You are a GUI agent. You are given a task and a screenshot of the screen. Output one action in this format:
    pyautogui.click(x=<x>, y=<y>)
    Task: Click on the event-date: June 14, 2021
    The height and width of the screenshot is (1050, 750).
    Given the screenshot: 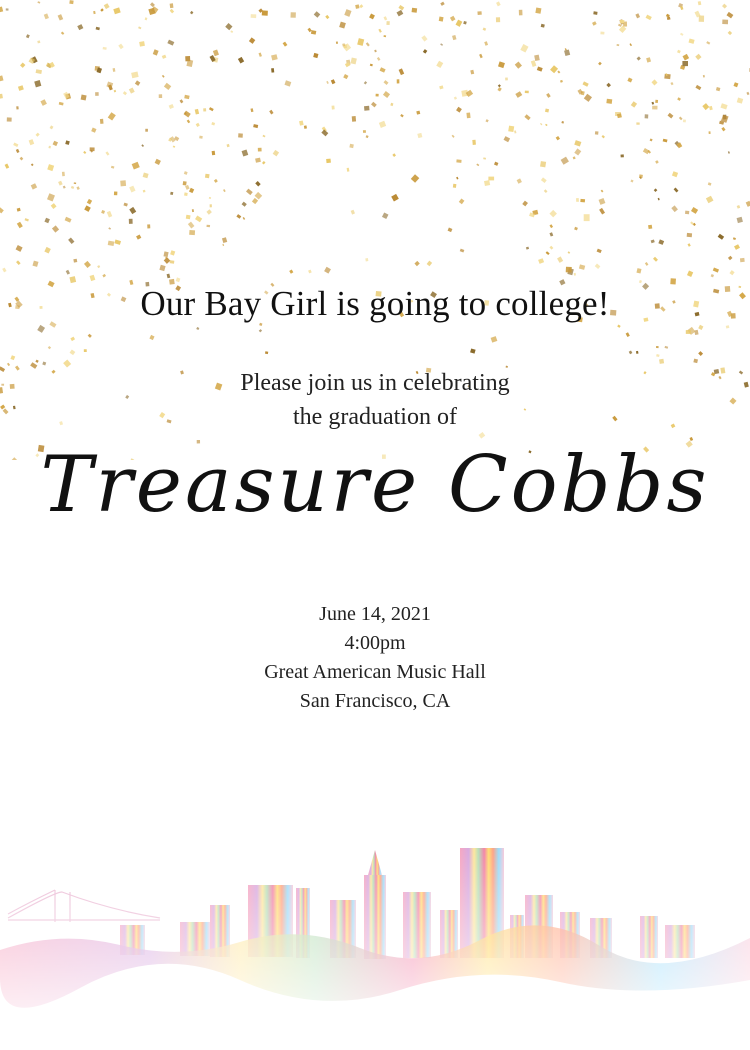 What is the action you would take?
    pyautogui.click(x=375, y=614)
    